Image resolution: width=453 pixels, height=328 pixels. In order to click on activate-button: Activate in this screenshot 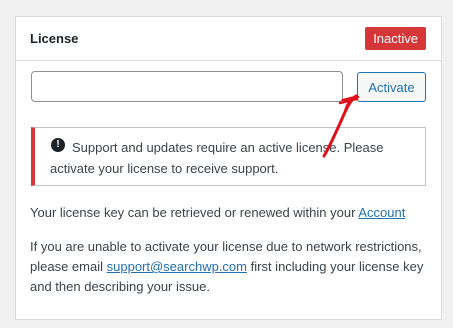, I will do `click(391, 87)`.